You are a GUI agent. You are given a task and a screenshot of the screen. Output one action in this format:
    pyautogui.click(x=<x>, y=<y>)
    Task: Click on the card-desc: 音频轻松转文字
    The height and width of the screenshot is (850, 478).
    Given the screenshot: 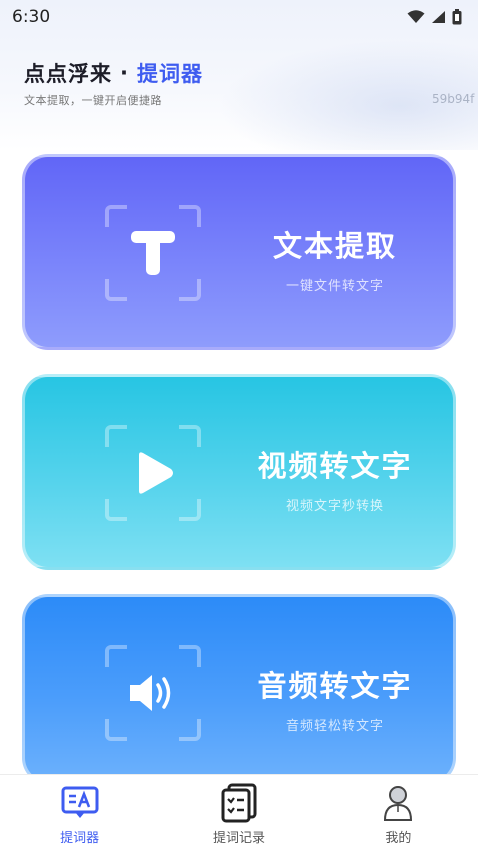 What is the action you would take?
    pyautogui.click(x=334, y=726)
    